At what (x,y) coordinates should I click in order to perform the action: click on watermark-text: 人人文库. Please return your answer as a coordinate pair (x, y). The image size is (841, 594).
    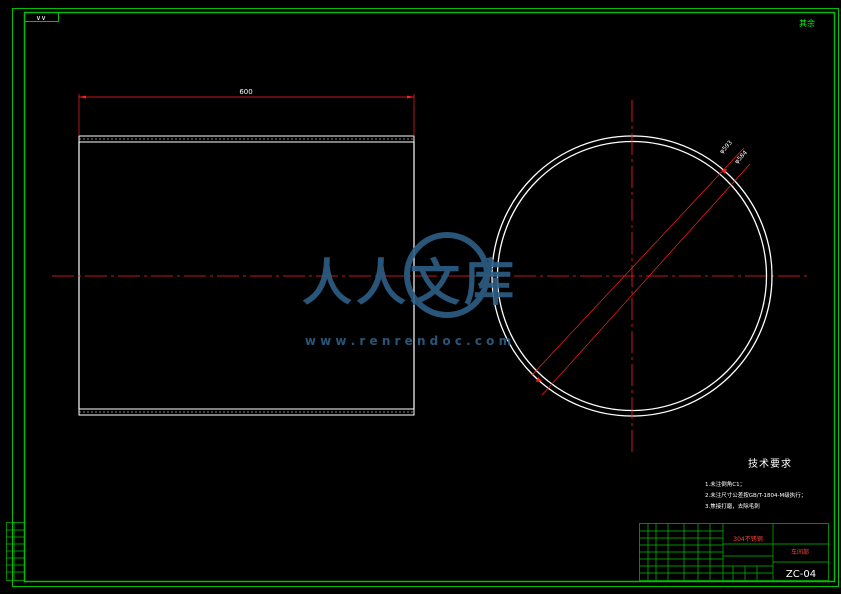
    Looking at the image, I should click on (410, 283).